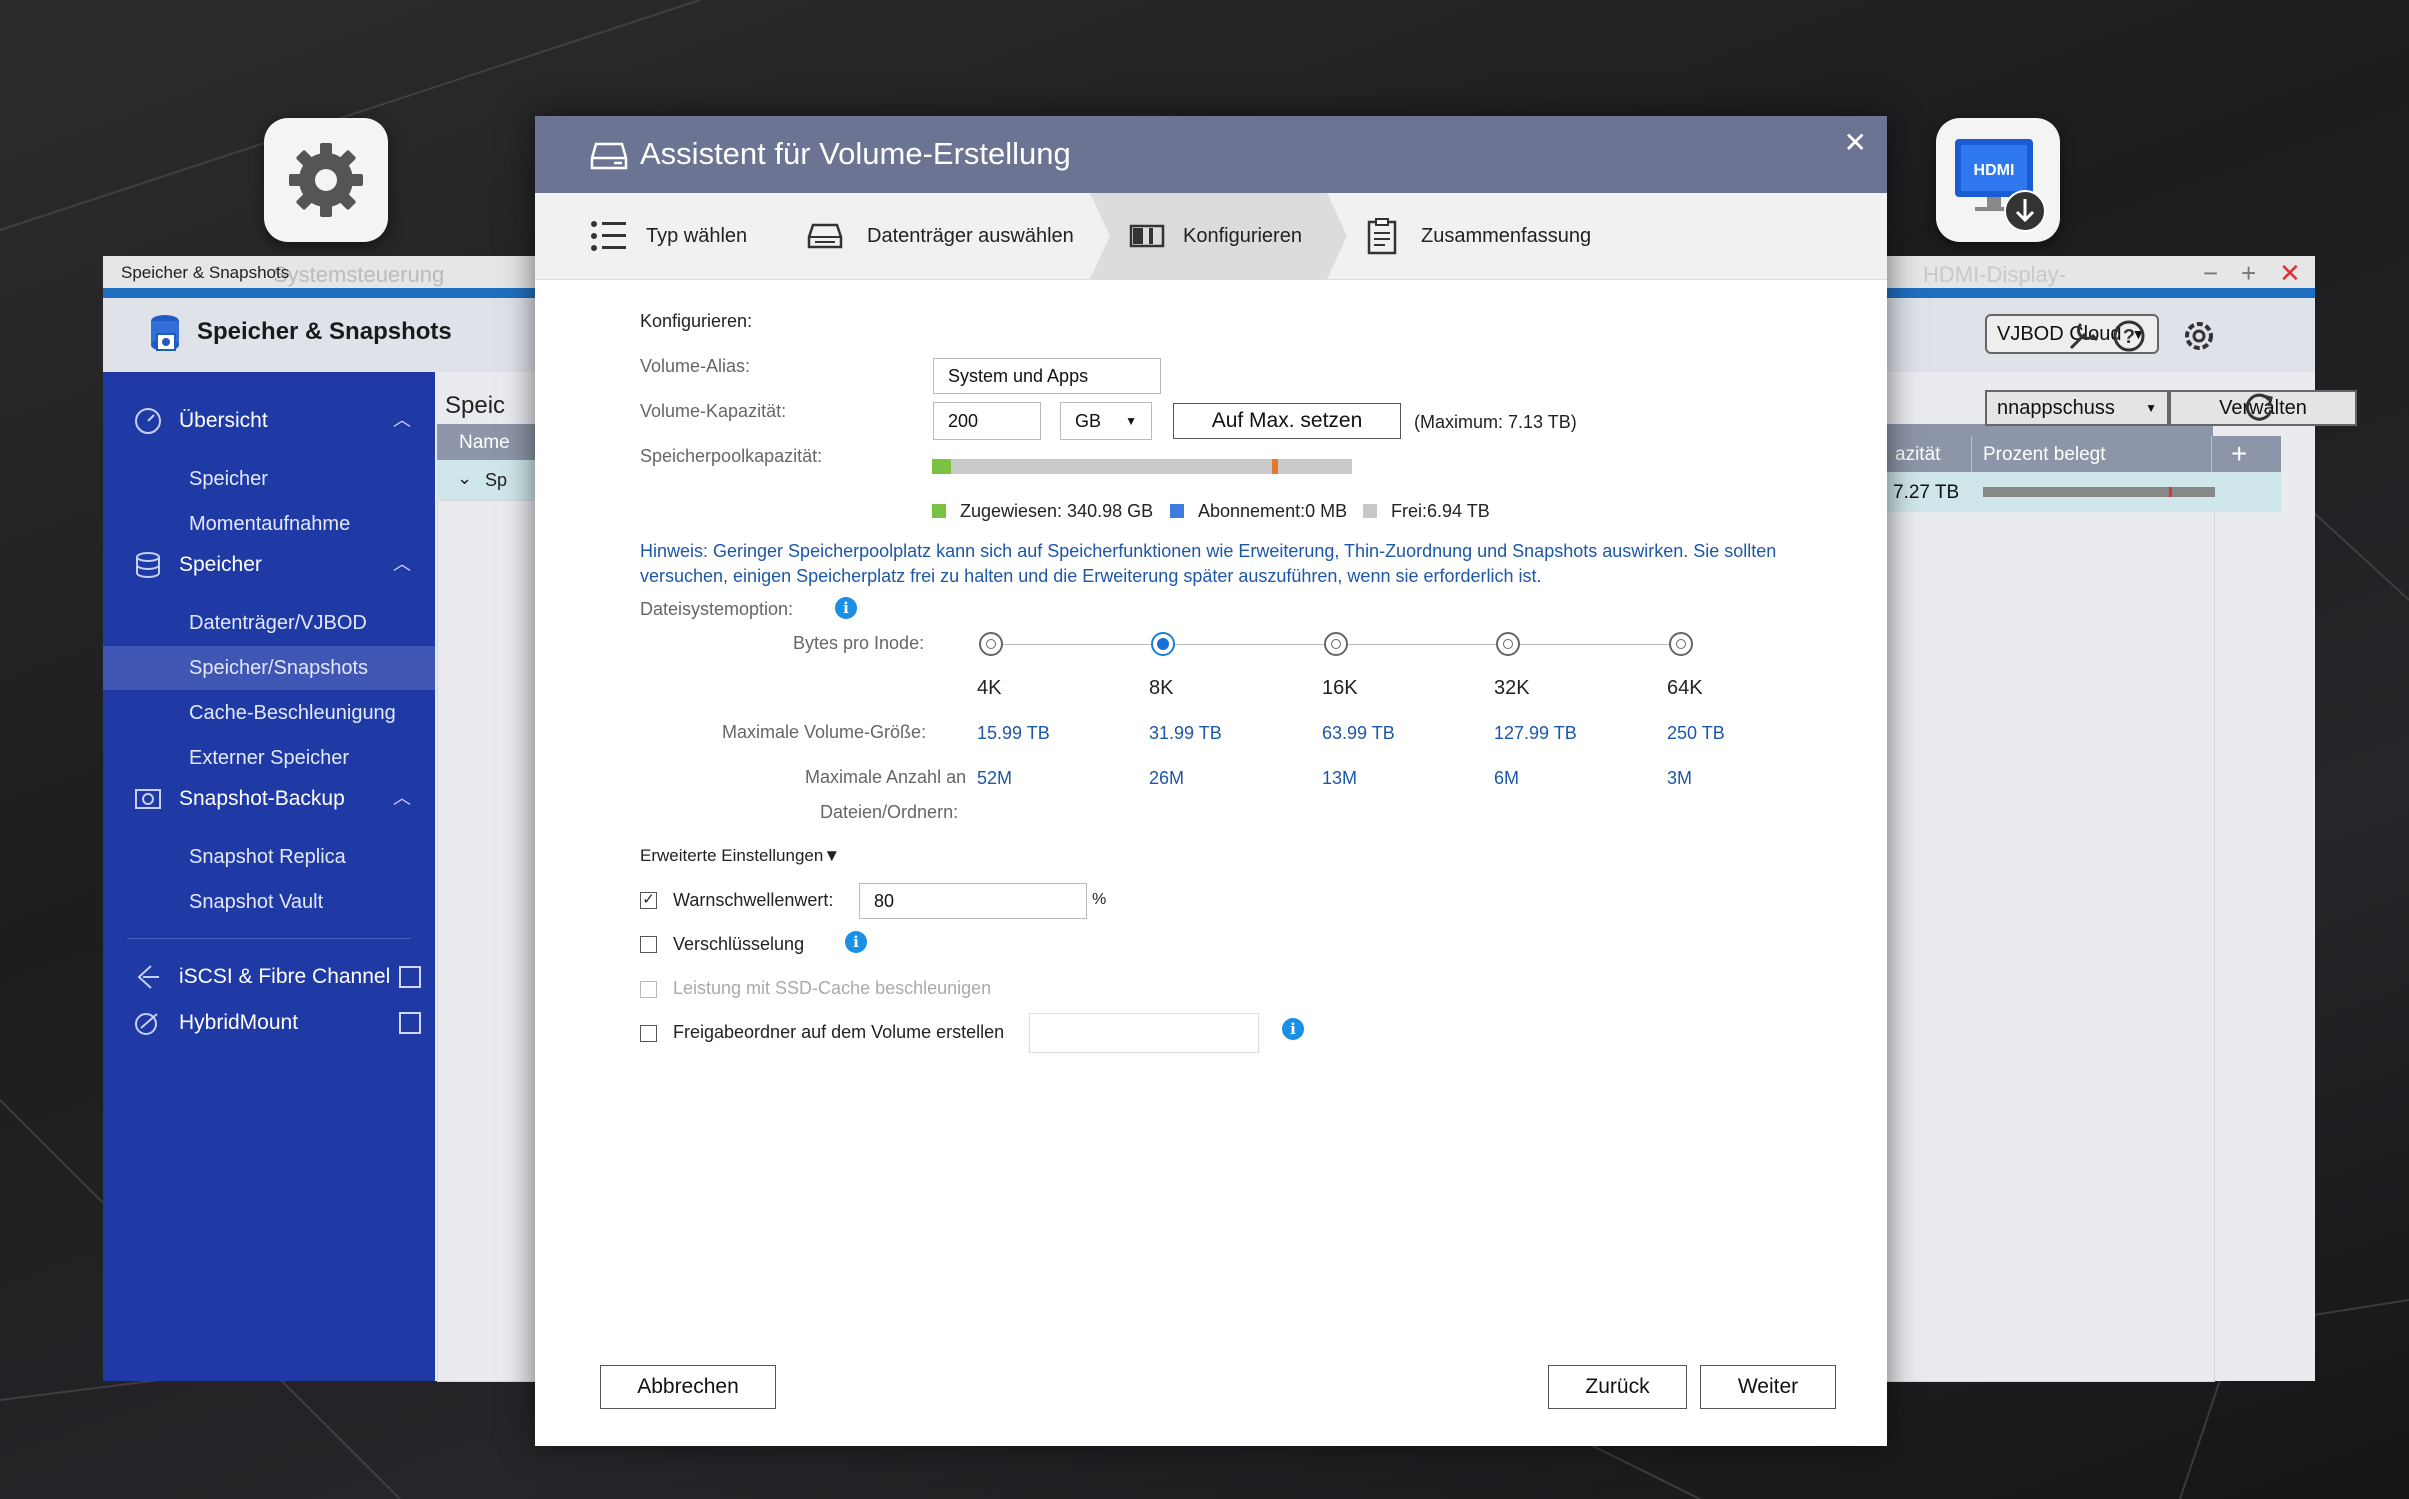 The width and height of the screenshot is (2409, 1499). Describe the element at coordinates (987, 421) in the screenshot. I see `capacity-input: 200` at that location.